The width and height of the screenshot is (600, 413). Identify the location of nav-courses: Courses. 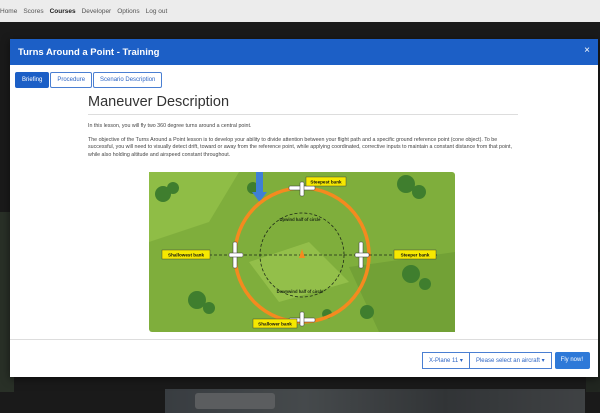
(63, 11).